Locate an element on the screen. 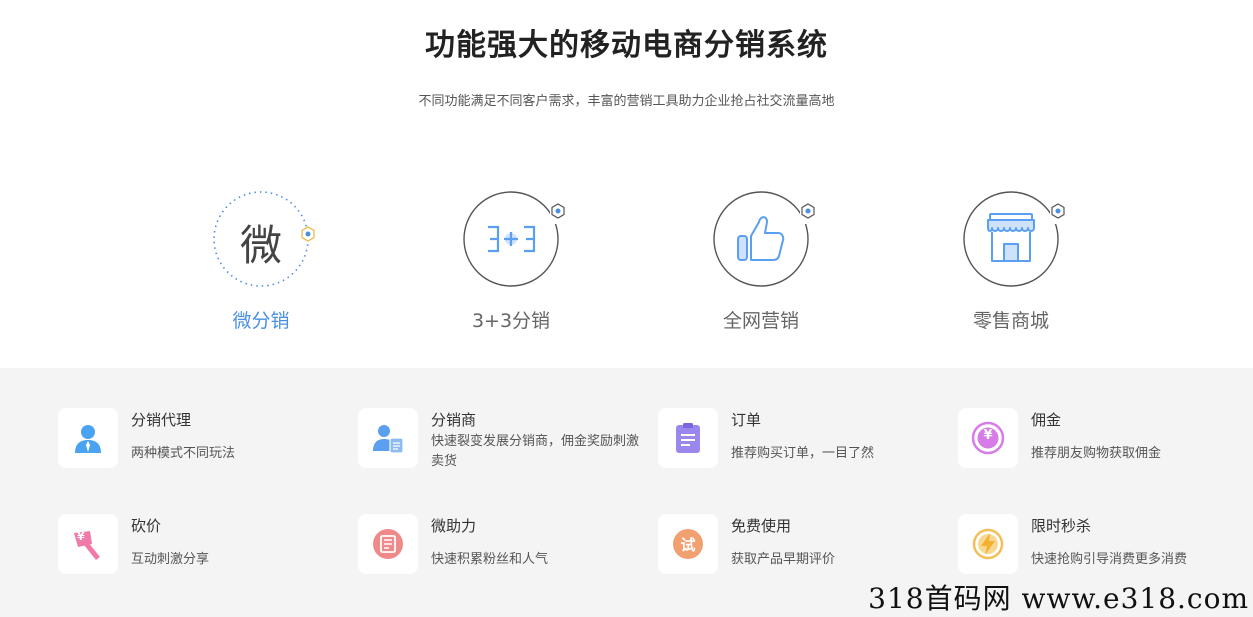  mode-circle: 微 is located at coordinates (263, 239).